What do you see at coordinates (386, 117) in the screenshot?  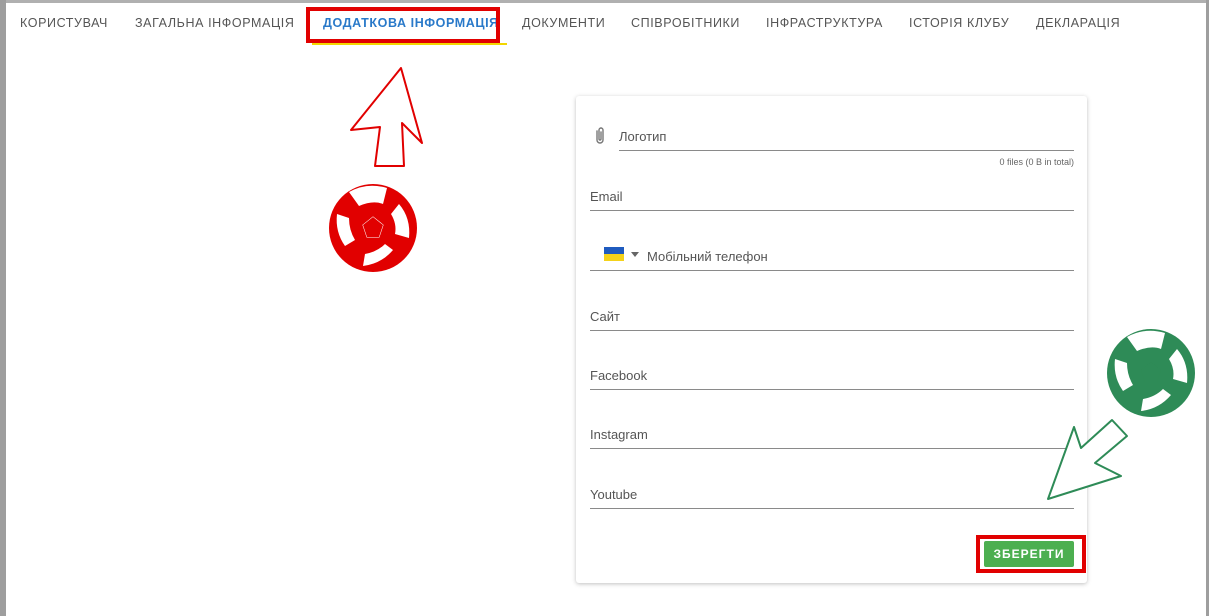 I see `red-arrow-icon` at bounding box center [386, 117].